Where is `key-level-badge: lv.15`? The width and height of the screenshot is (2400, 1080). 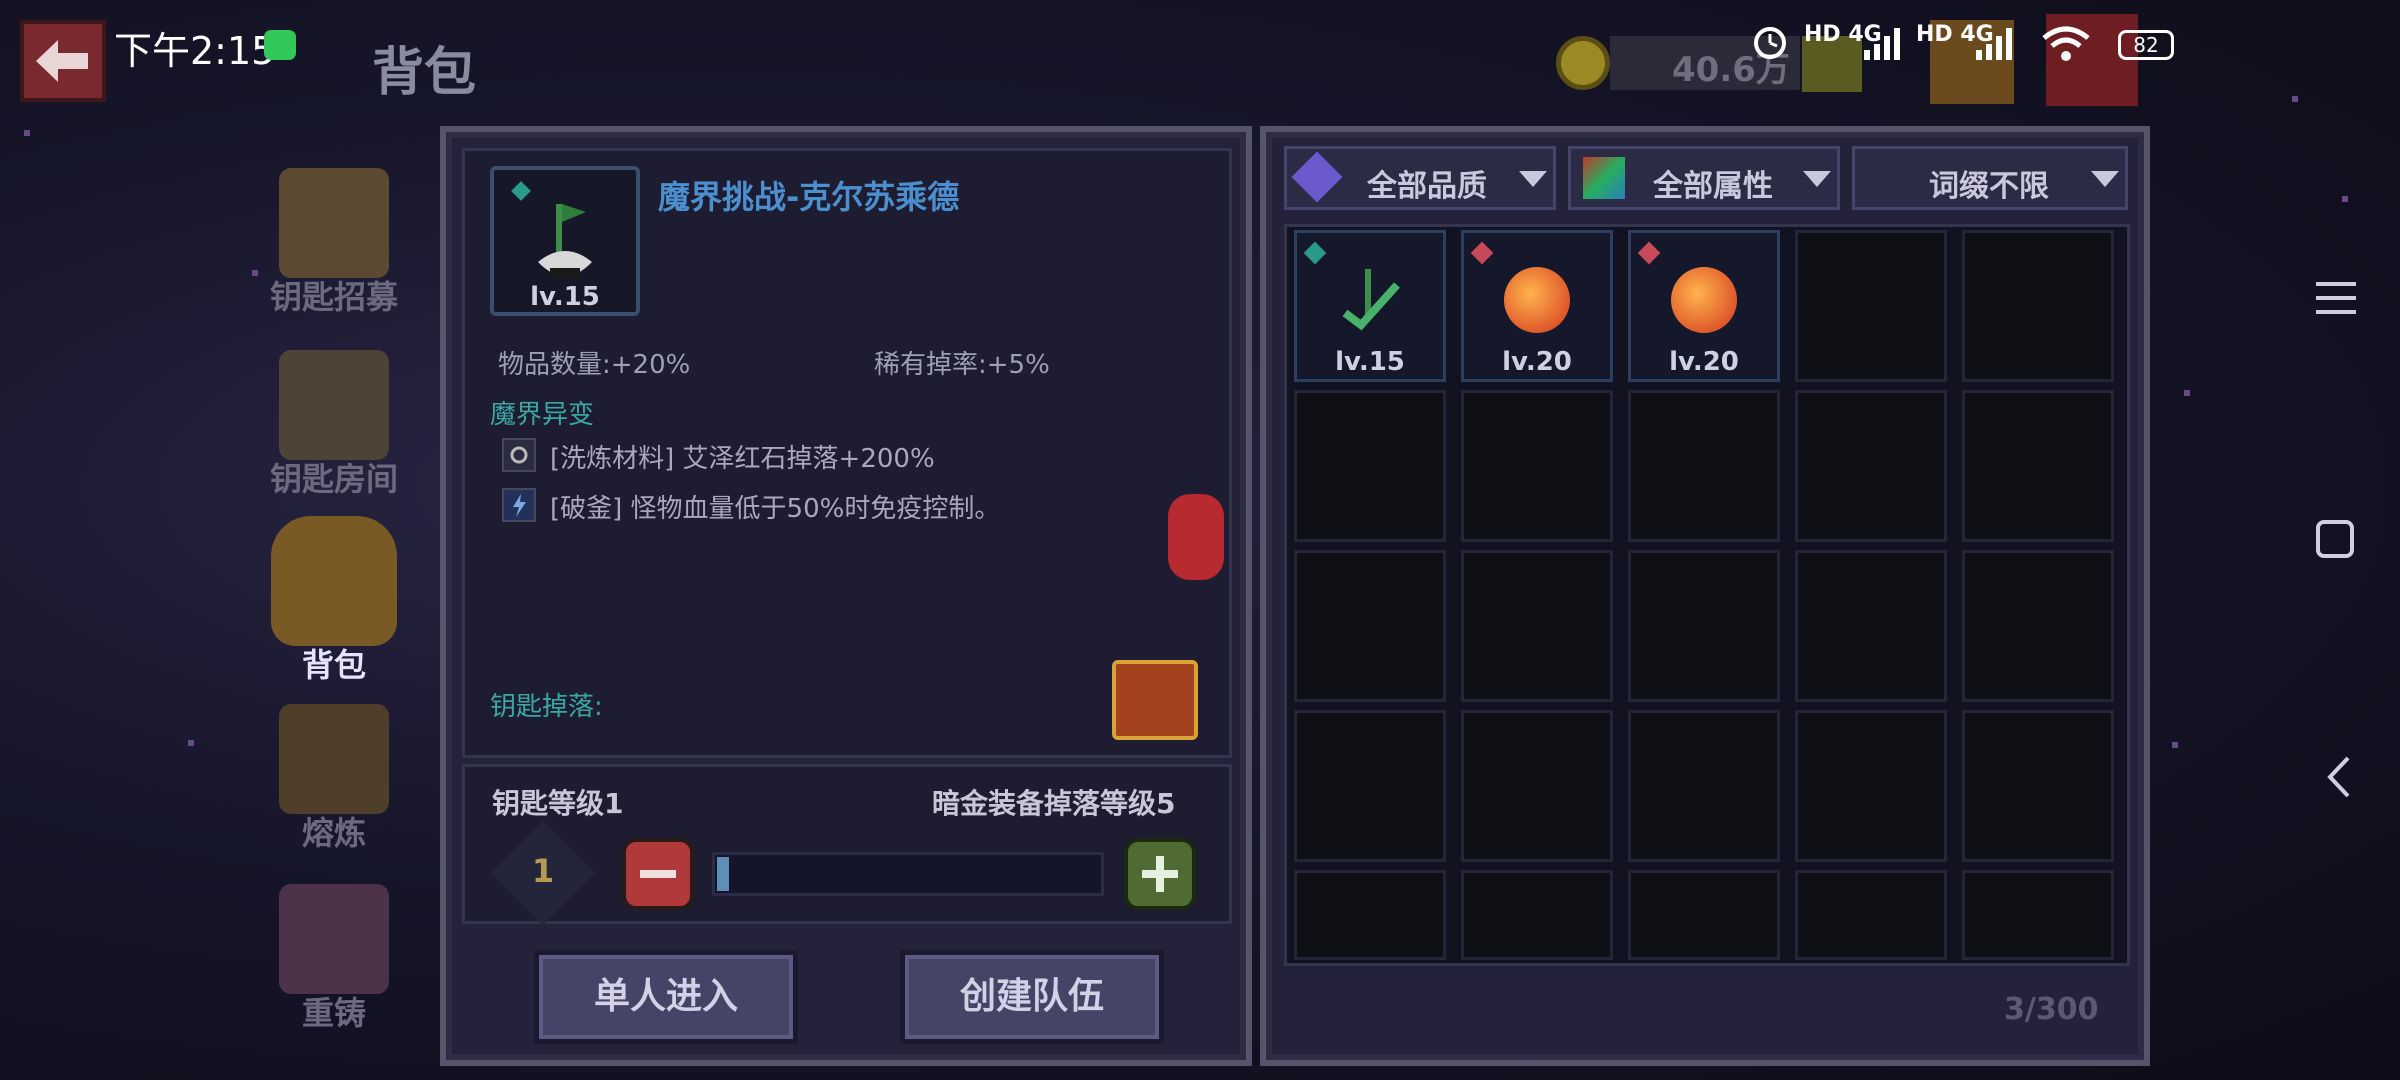 key-level-badge: lv.15 is located at coordinates (565, 297).